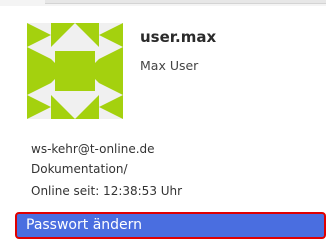 This screenshot has width=326, height=252. What do you see at coordinates (185, 2) in the screenshot?
I see `header-edge-bar` at bounding box center [185, 2].